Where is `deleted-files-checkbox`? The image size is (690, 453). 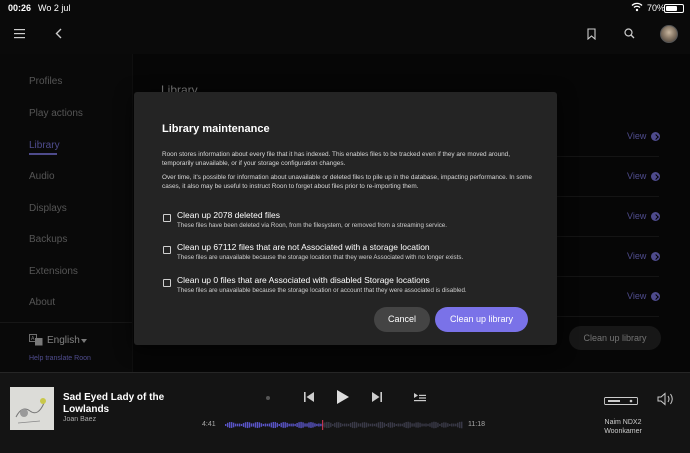 deleted-files-checkbox is located at coordinates (167, 218).